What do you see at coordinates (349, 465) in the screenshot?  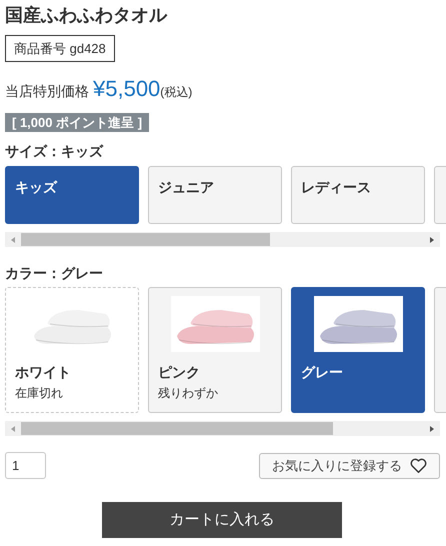 I see `favorite-button: お気に入りに登録する` at bounding box center [349, 465].